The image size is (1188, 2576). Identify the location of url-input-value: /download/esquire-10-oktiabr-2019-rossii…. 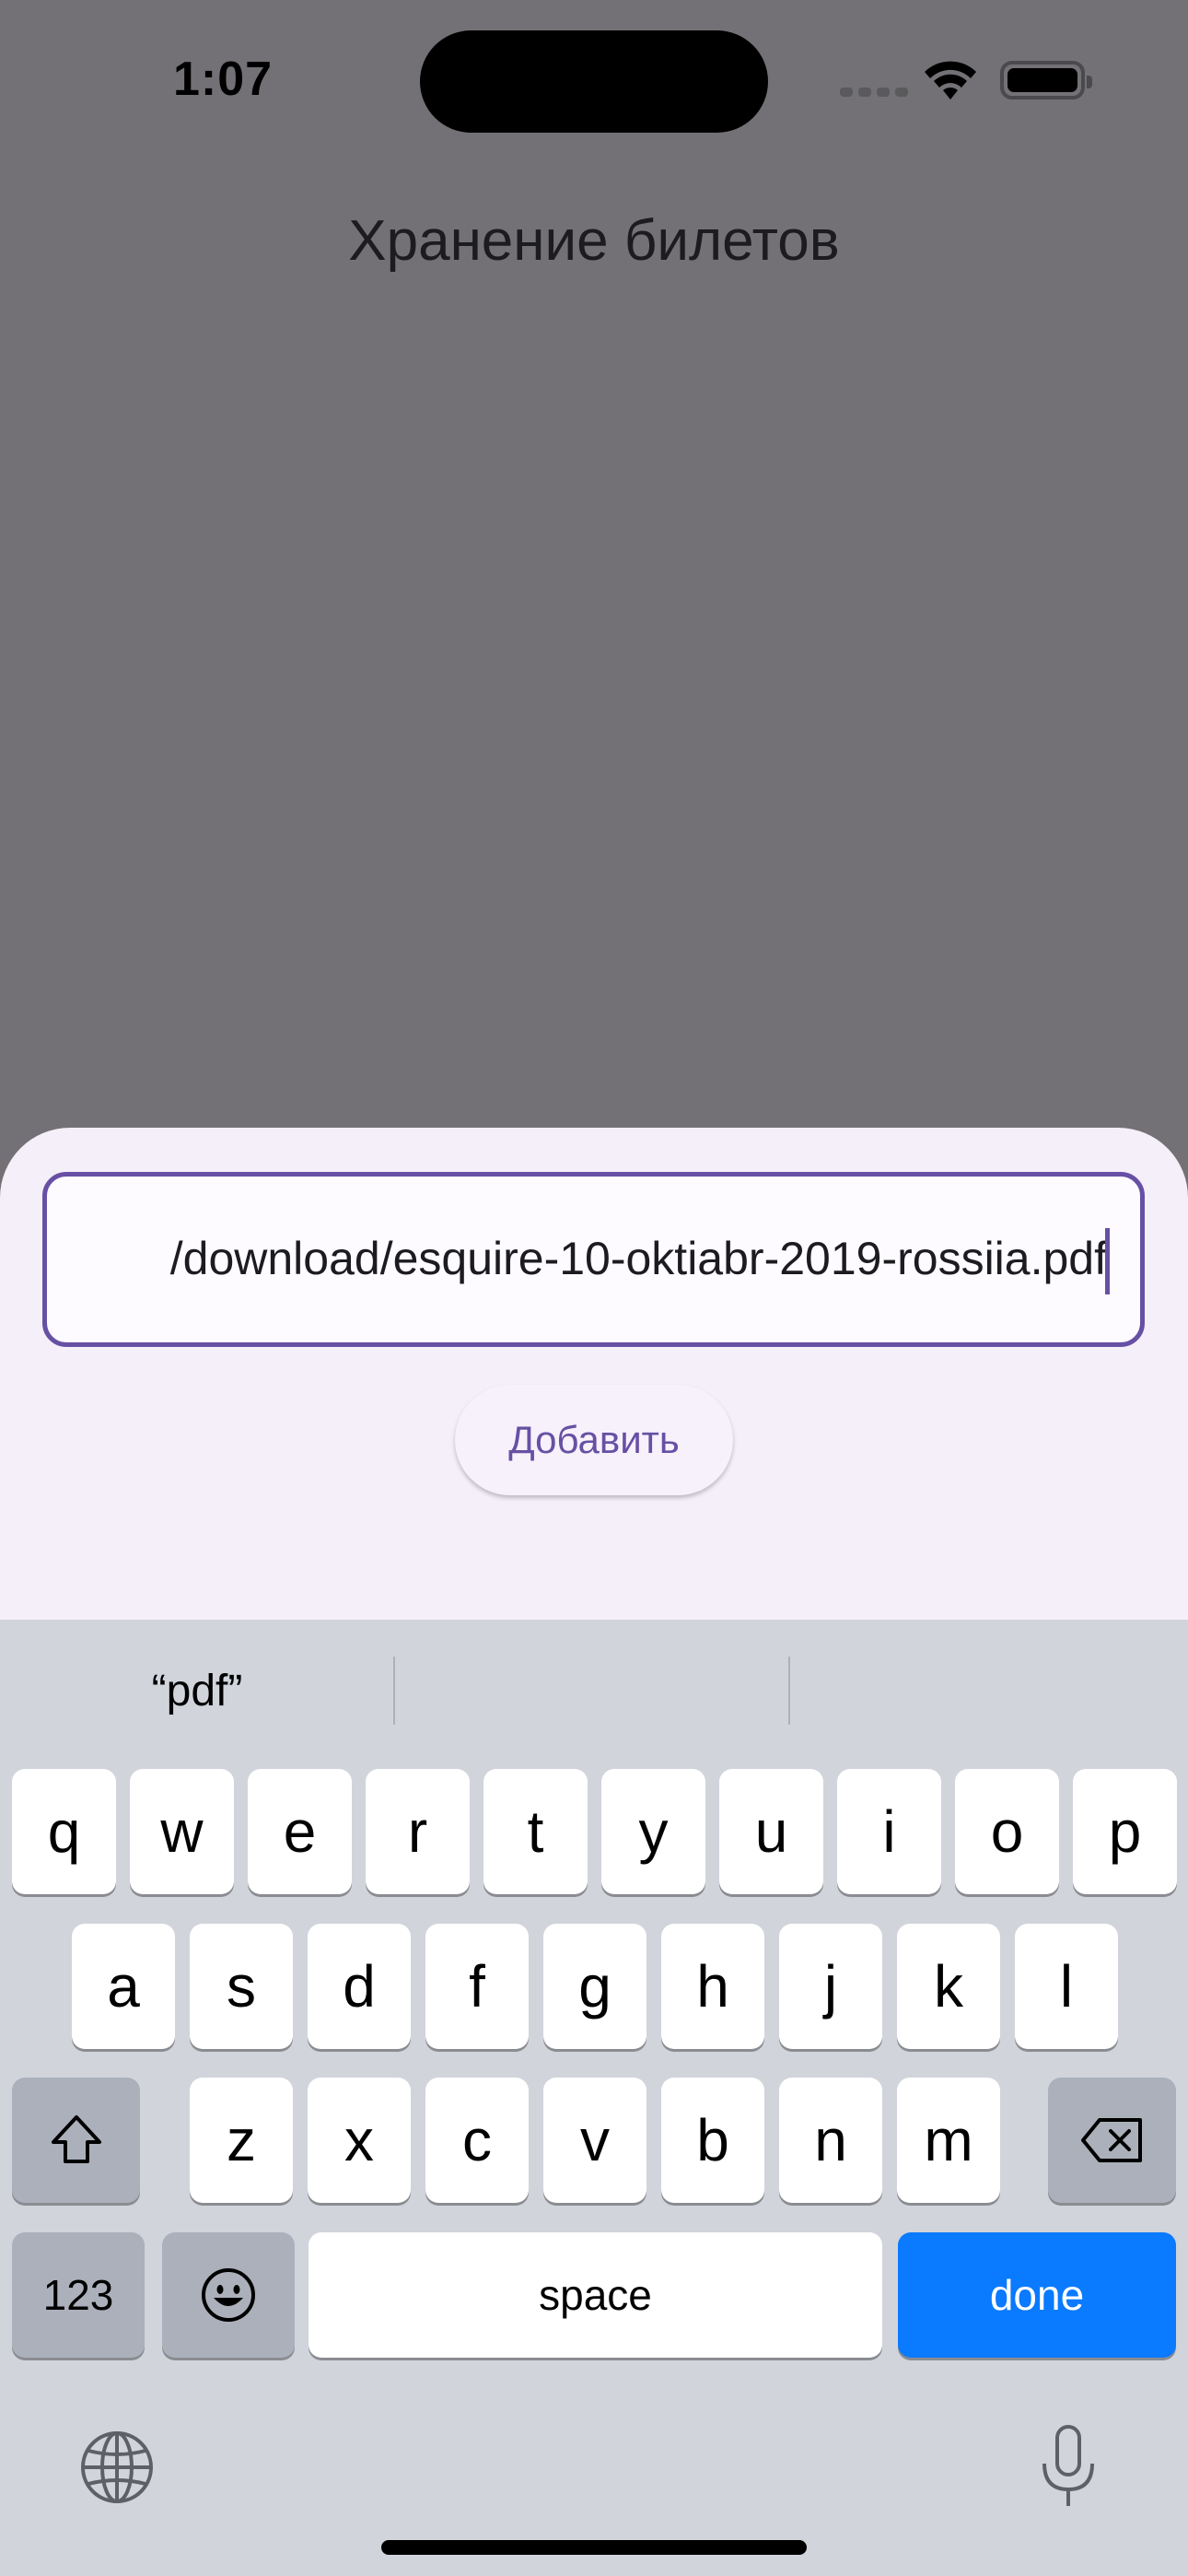
(638, 1258).